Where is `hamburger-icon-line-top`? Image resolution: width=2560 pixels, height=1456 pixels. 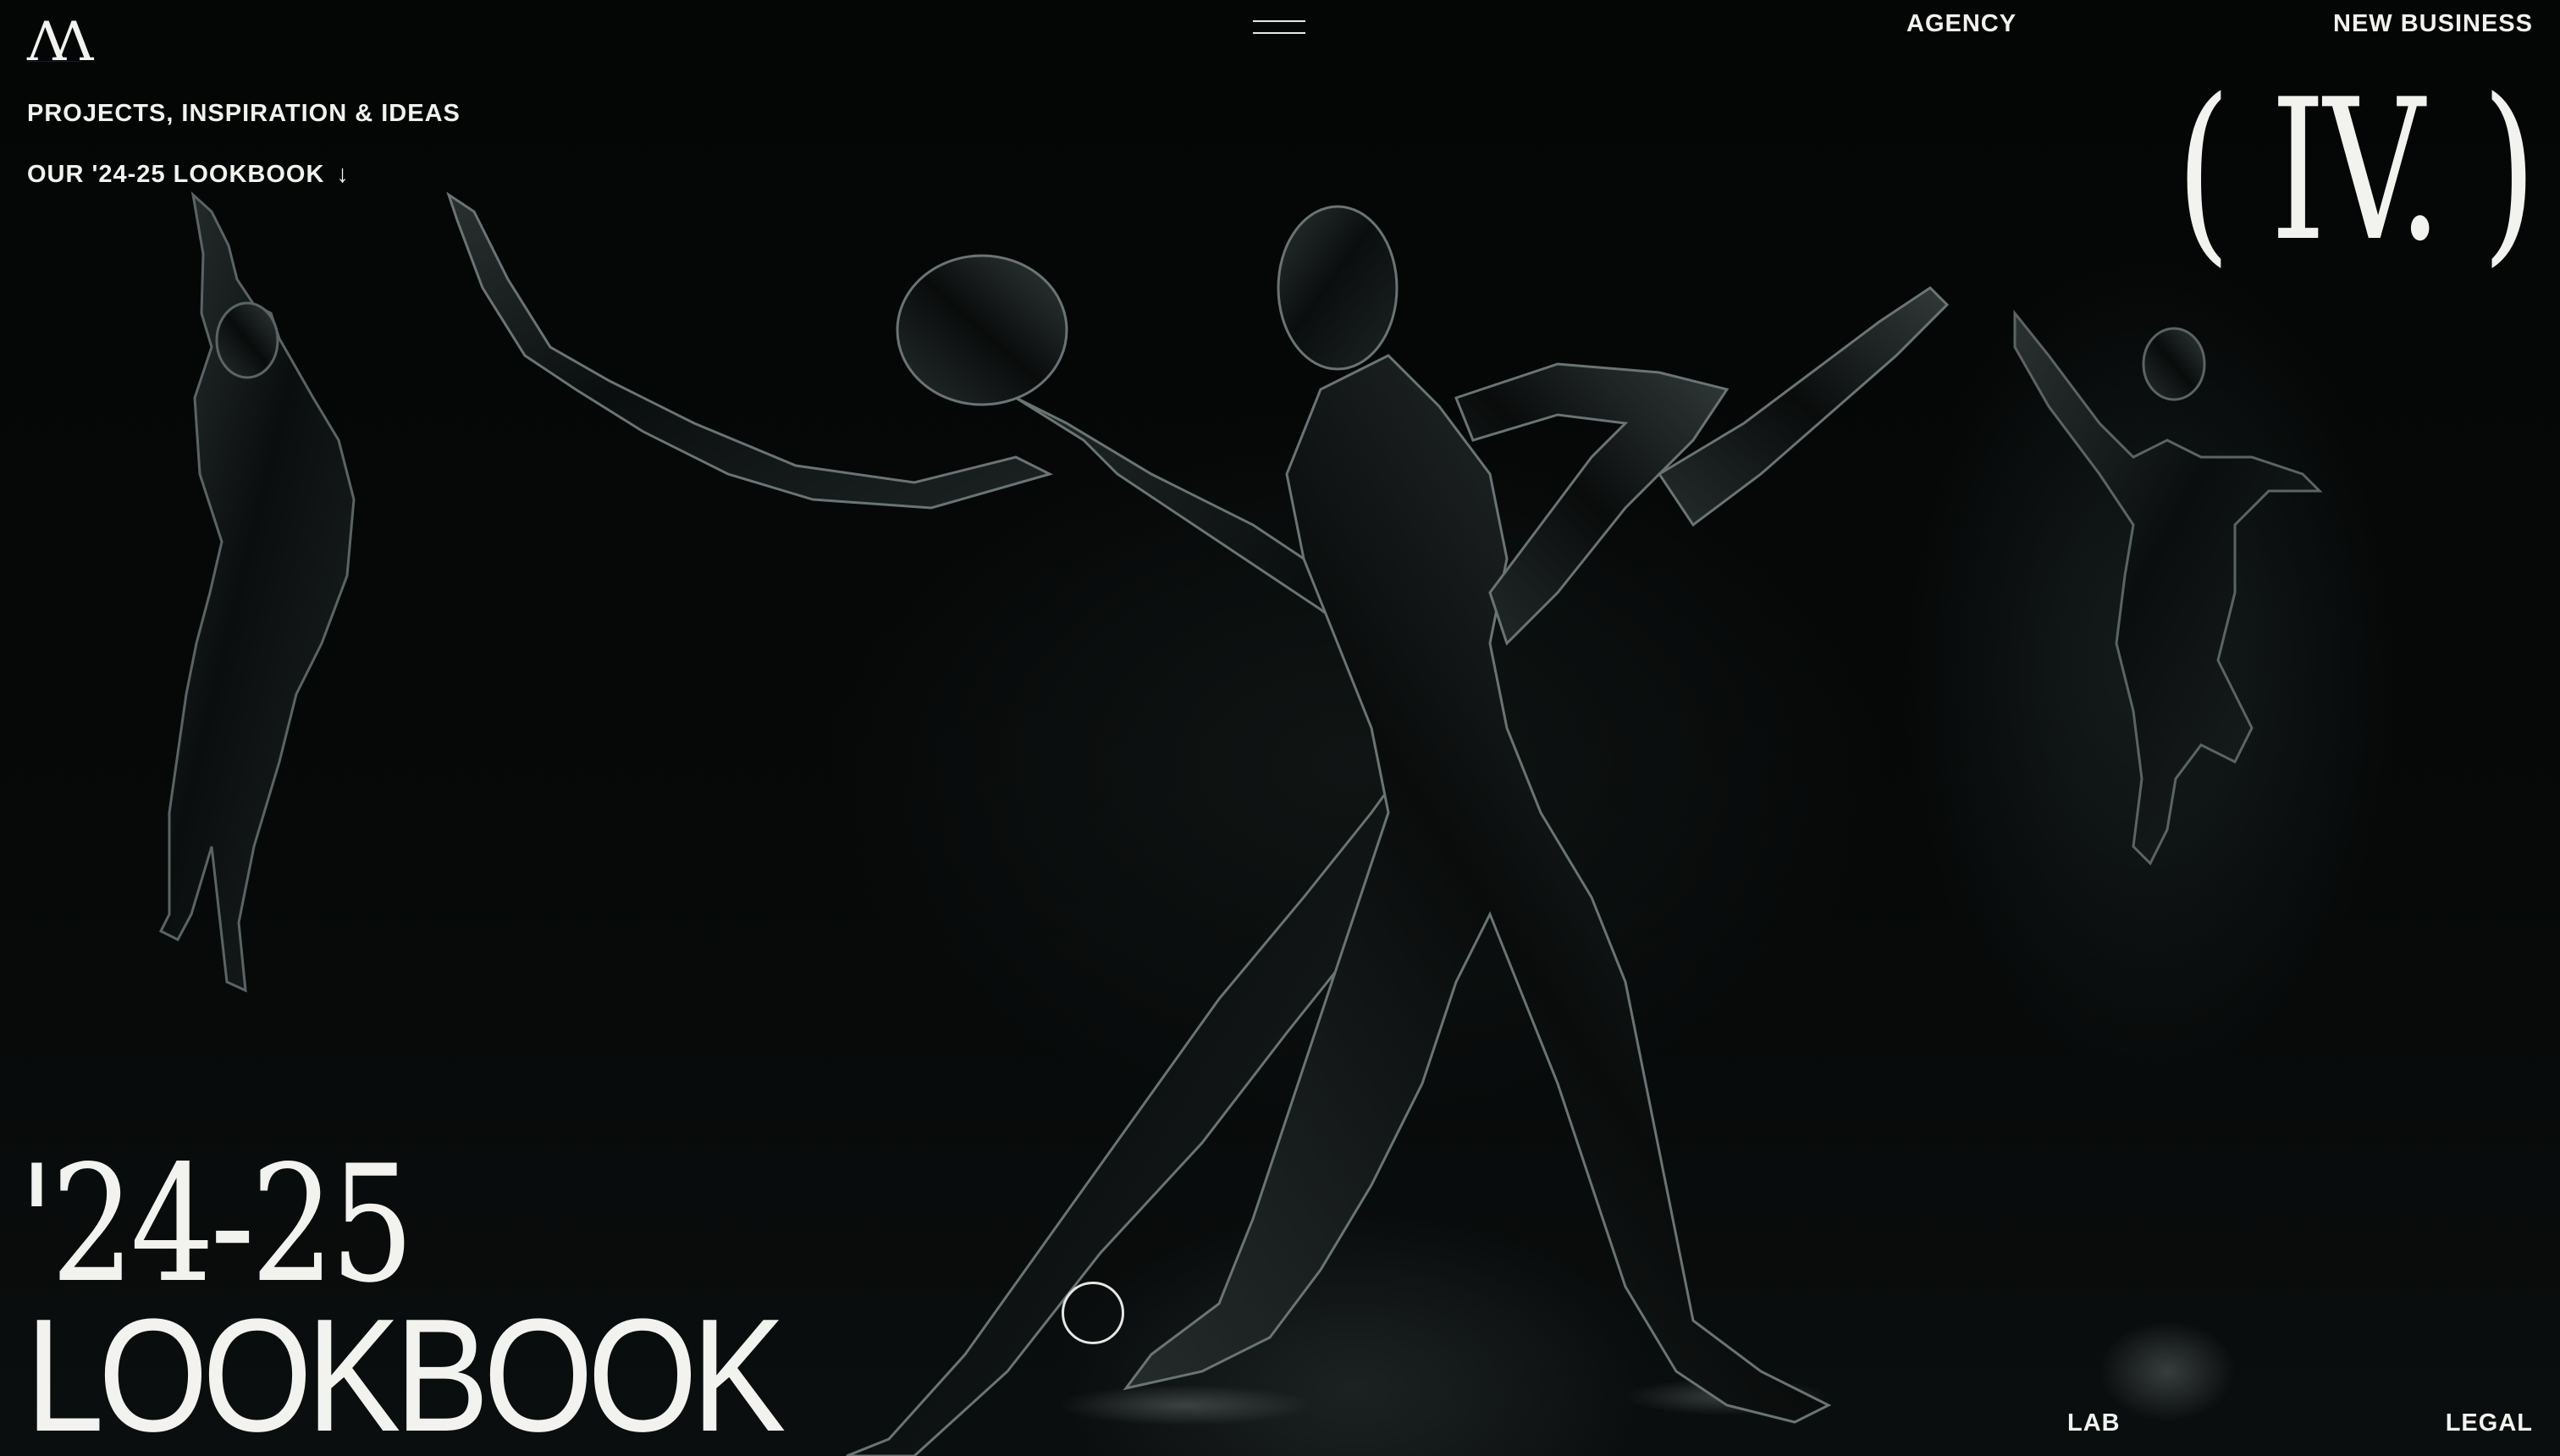
hamburger-icon-line-top is located at coordinates (1279, 21).